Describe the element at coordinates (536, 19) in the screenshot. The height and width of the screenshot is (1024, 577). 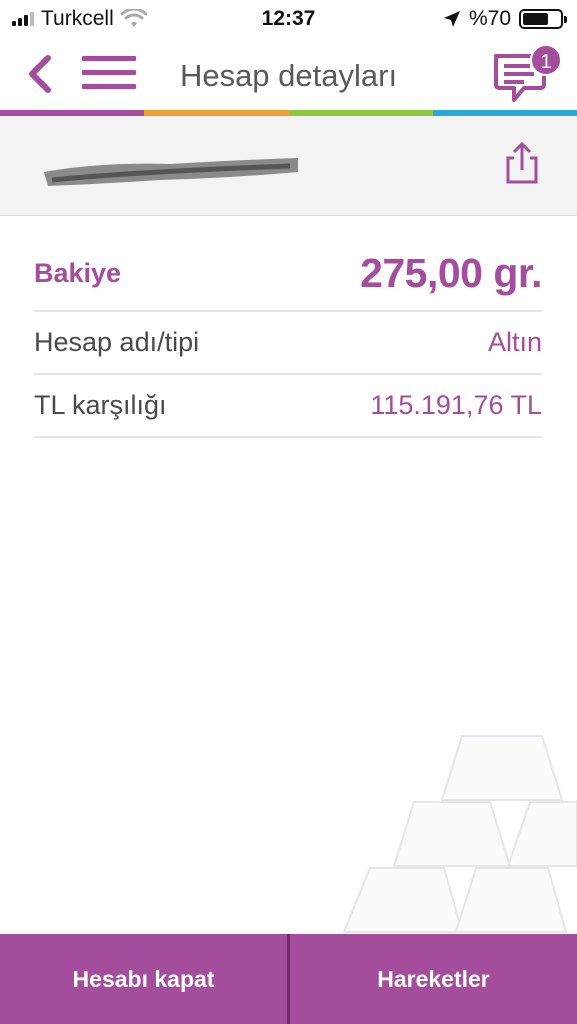
I see `battery-level` at that location.